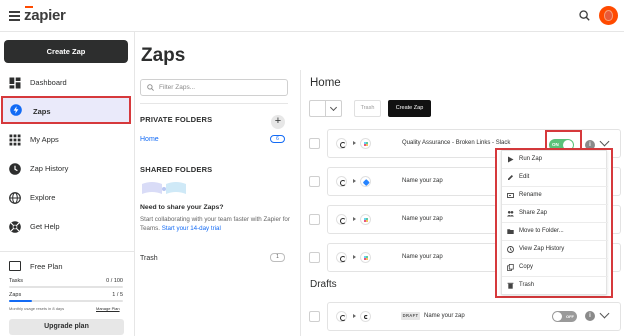  I want to click on zaps-meter-label: Zaps 1 / 5, so click(66, 295).